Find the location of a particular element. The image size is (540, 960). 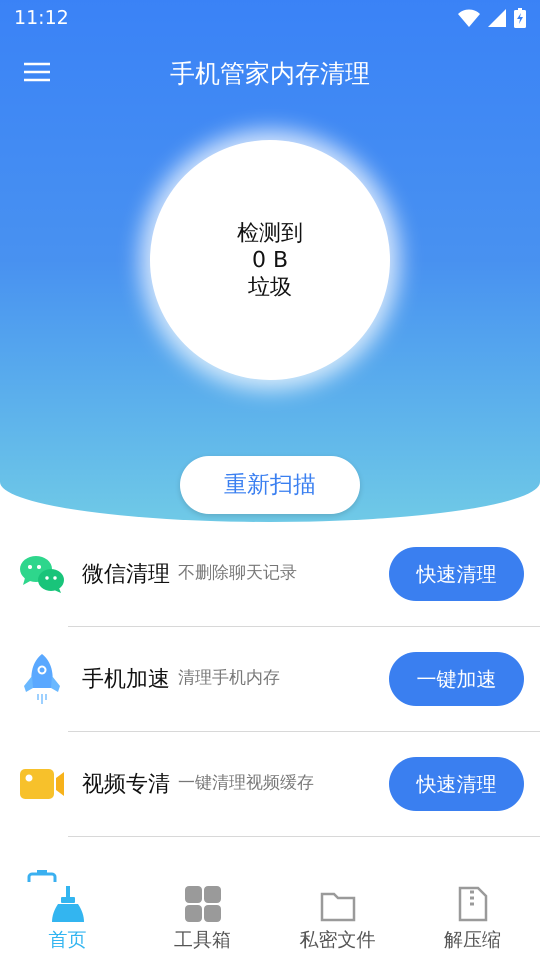

junk-size: 0 B is located at coordinates (270, 260).